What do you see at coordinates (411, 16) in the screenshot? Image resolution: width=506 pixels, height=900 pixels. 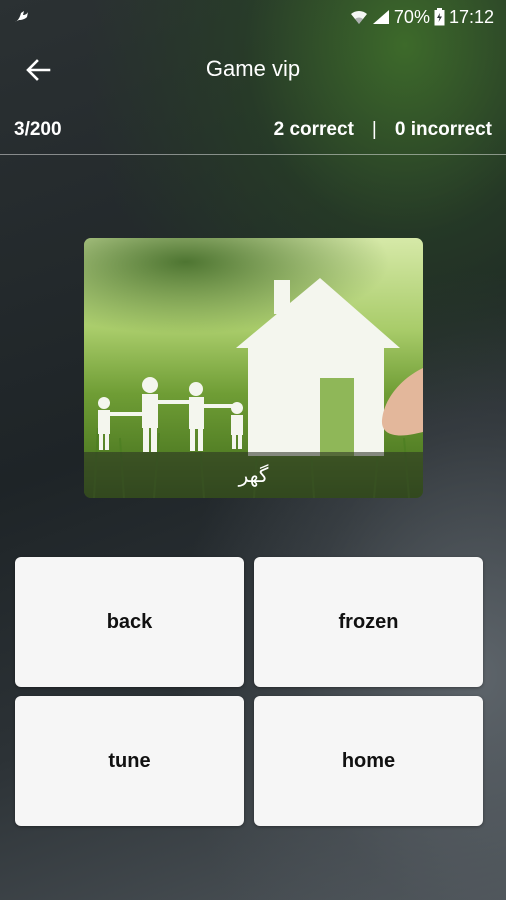 I see `battery-percent: 70%` at bounding box center [411, 16].